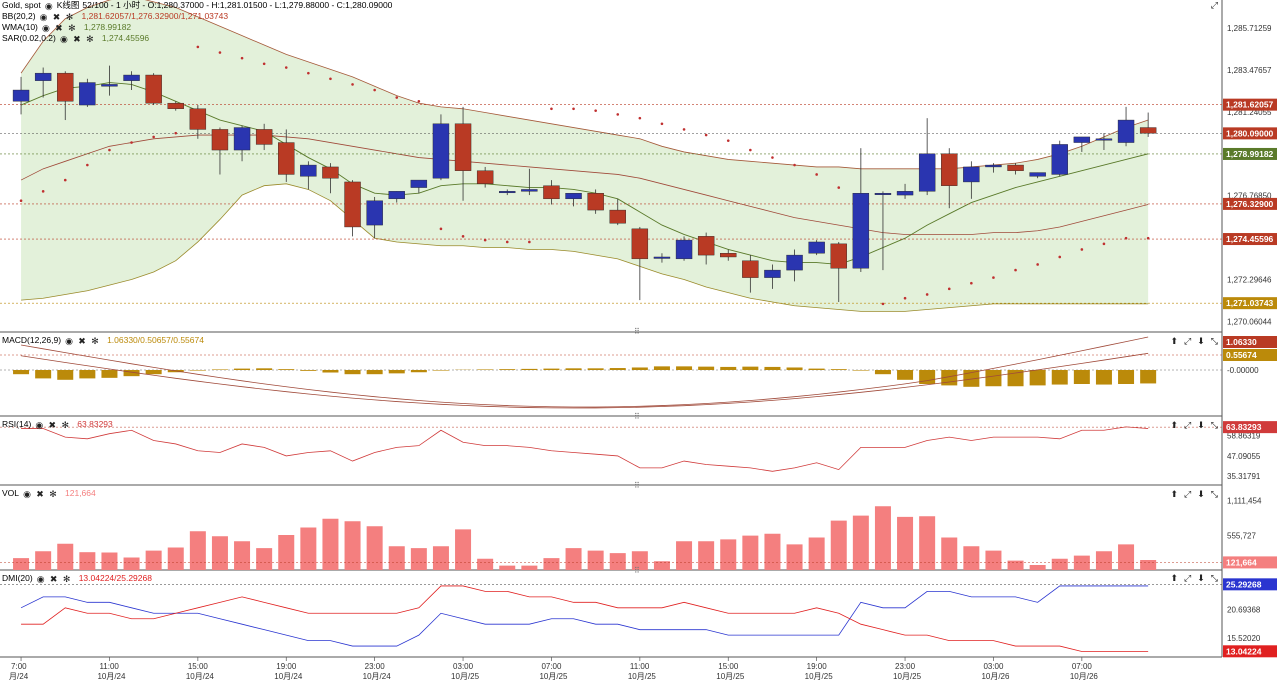  I want to click on date-label: 月/24, so click(19, 676).